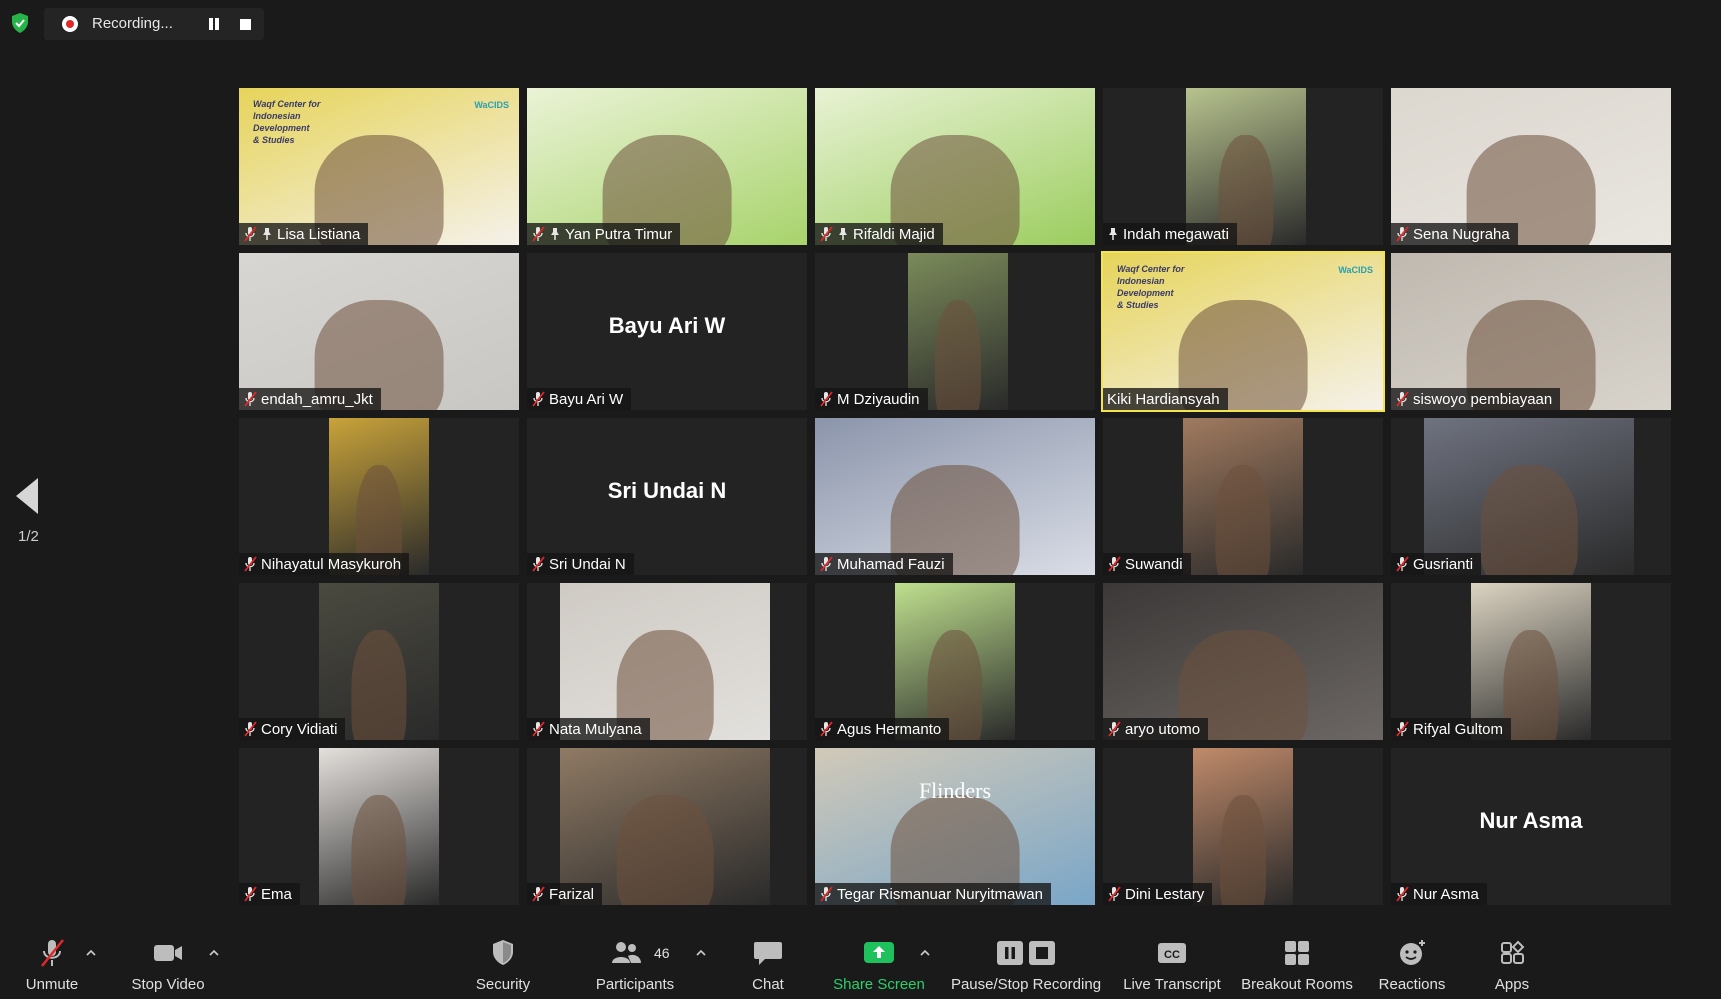  I want to click on participant-tile: siswoyo pembiayaan, so click(1531, 331).